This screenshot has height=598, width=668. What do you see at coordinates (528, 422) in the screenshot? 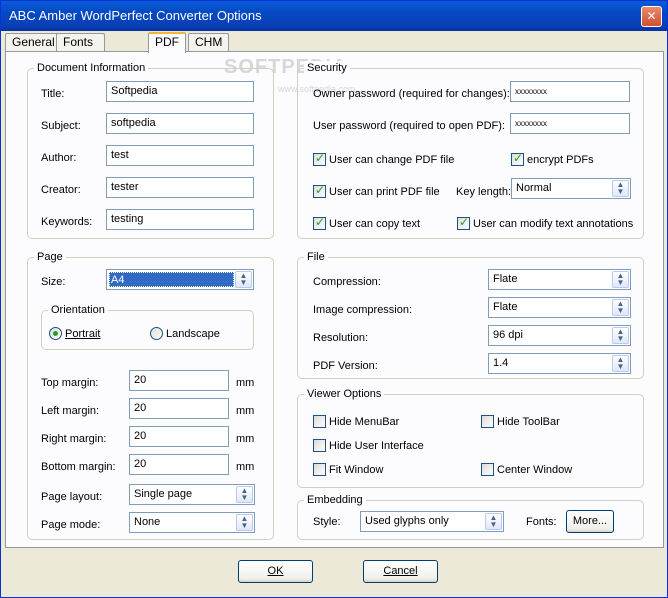
I see `hide-toolbar-label: Hide ToolBar` at bounding box center [528, 422].